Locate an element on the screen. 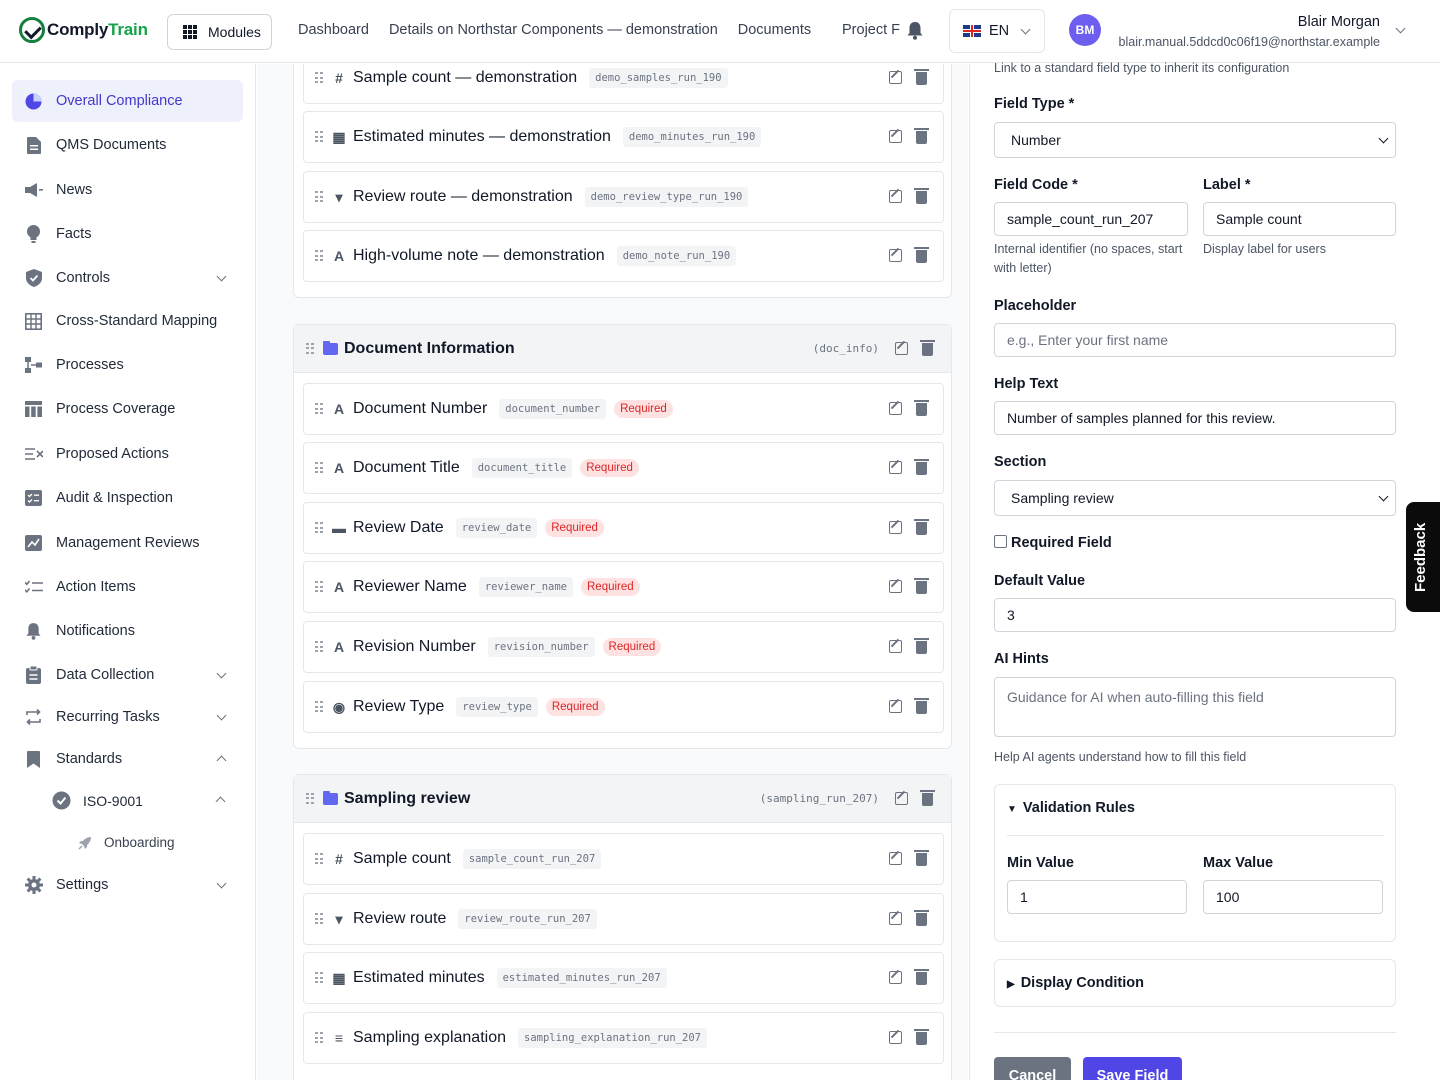  section-header: Sampling review (sampling_run_207) is located at coordinates (622, 799).